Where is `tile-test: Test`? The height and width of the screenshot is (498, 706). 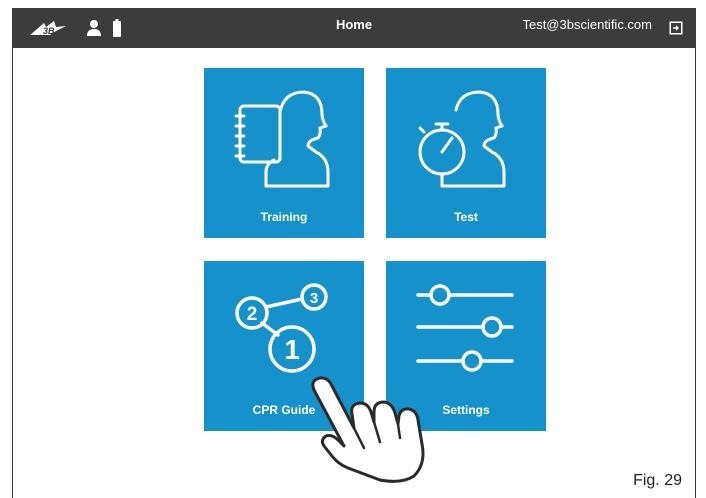
tile-test: Test is located at coordinates (466, 153).